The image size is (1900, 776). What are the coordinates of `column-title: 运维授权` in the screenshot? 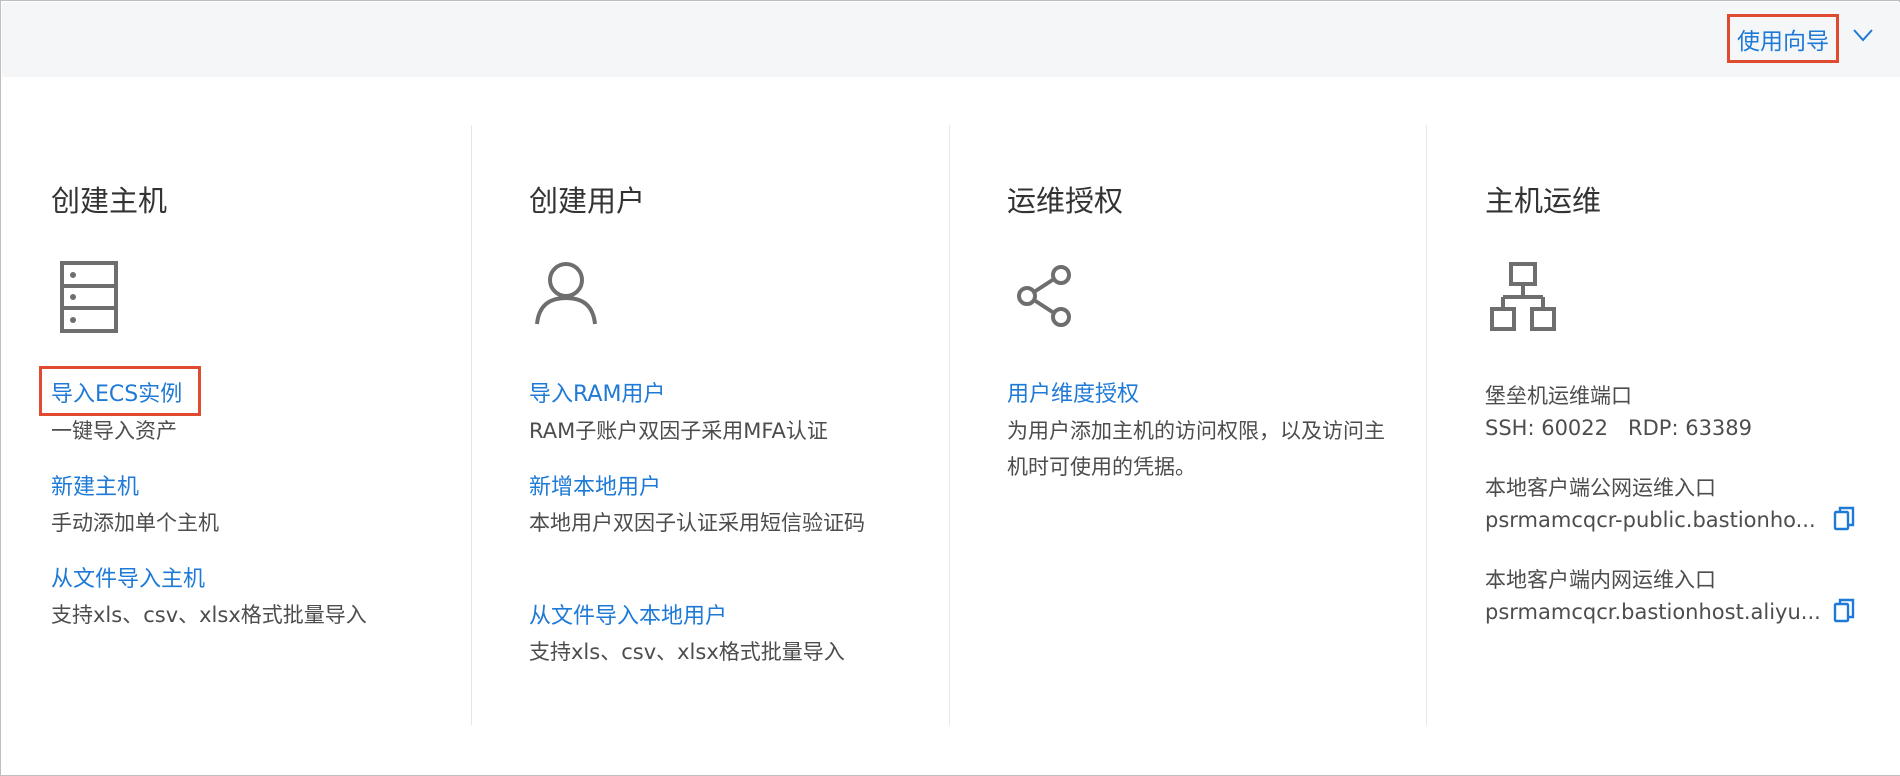 It's located at (1065, 201).